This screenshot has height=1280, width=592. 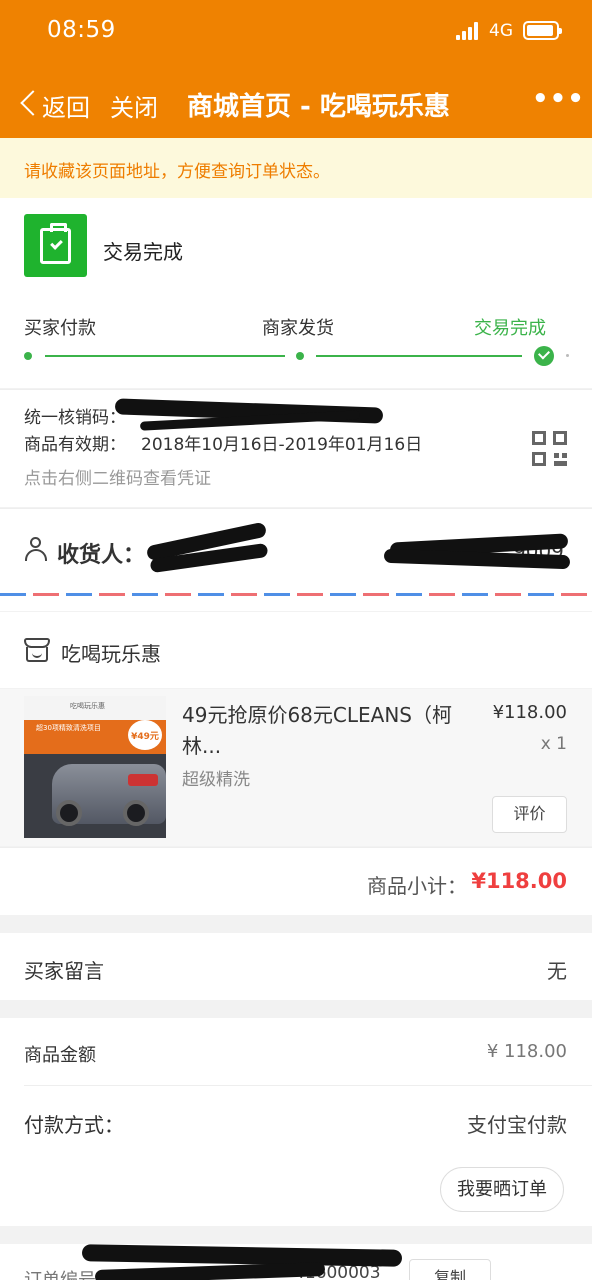 What do you see at coordinates (87, 706) in the screenshot?
I see `thumbnail-logo-text: 吃喝玩乐惠` at bounding box center [87, 706].